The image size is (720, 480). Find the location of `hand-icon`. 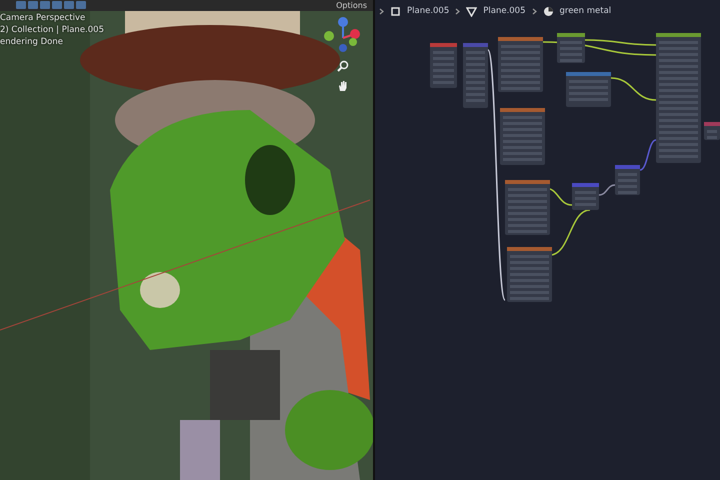

hand-icon is located at coordinates (343, 86).